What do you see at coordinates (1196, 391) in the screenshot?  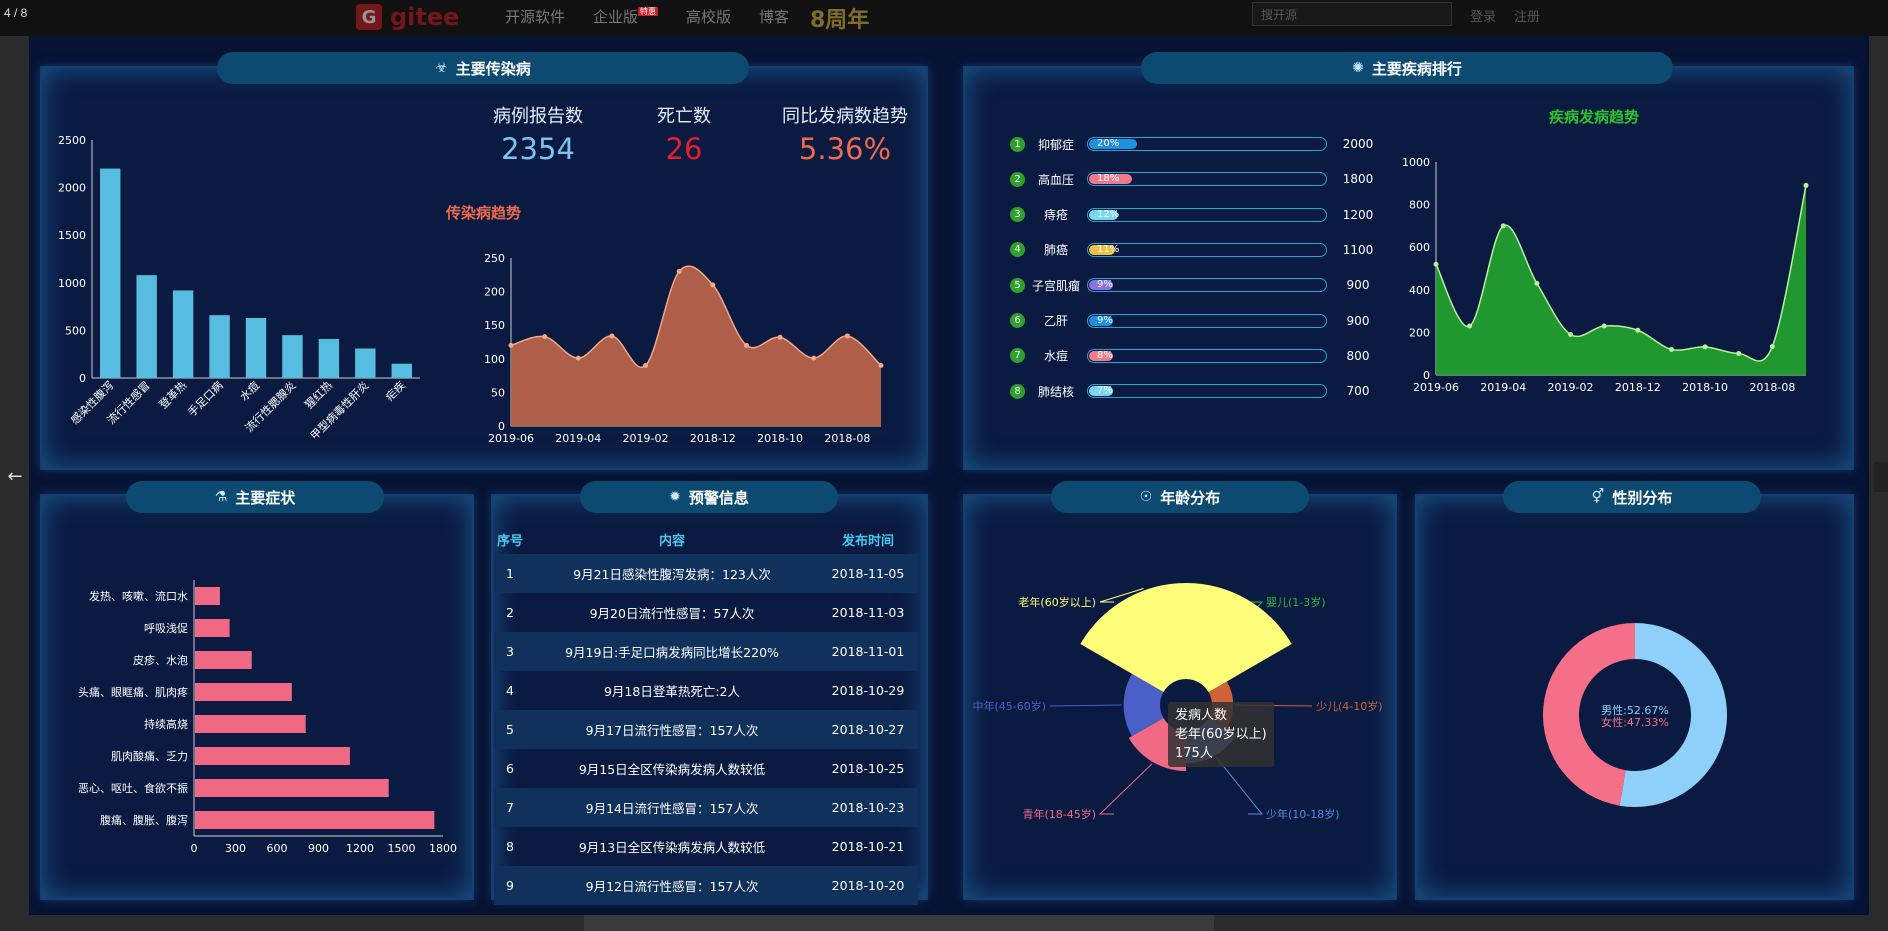 I see `ranking-item: 8 肺结核 7% 700` at bounding box center [1196, 391].